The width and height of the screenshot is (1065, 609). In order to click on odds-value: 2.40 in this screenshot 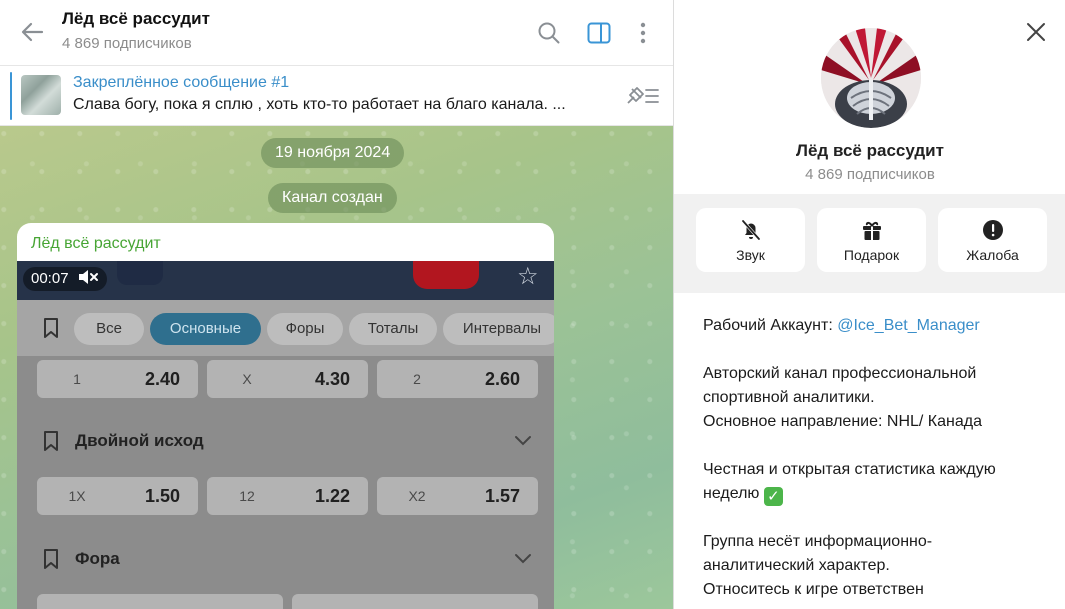, I will do `click(162, 379)`.